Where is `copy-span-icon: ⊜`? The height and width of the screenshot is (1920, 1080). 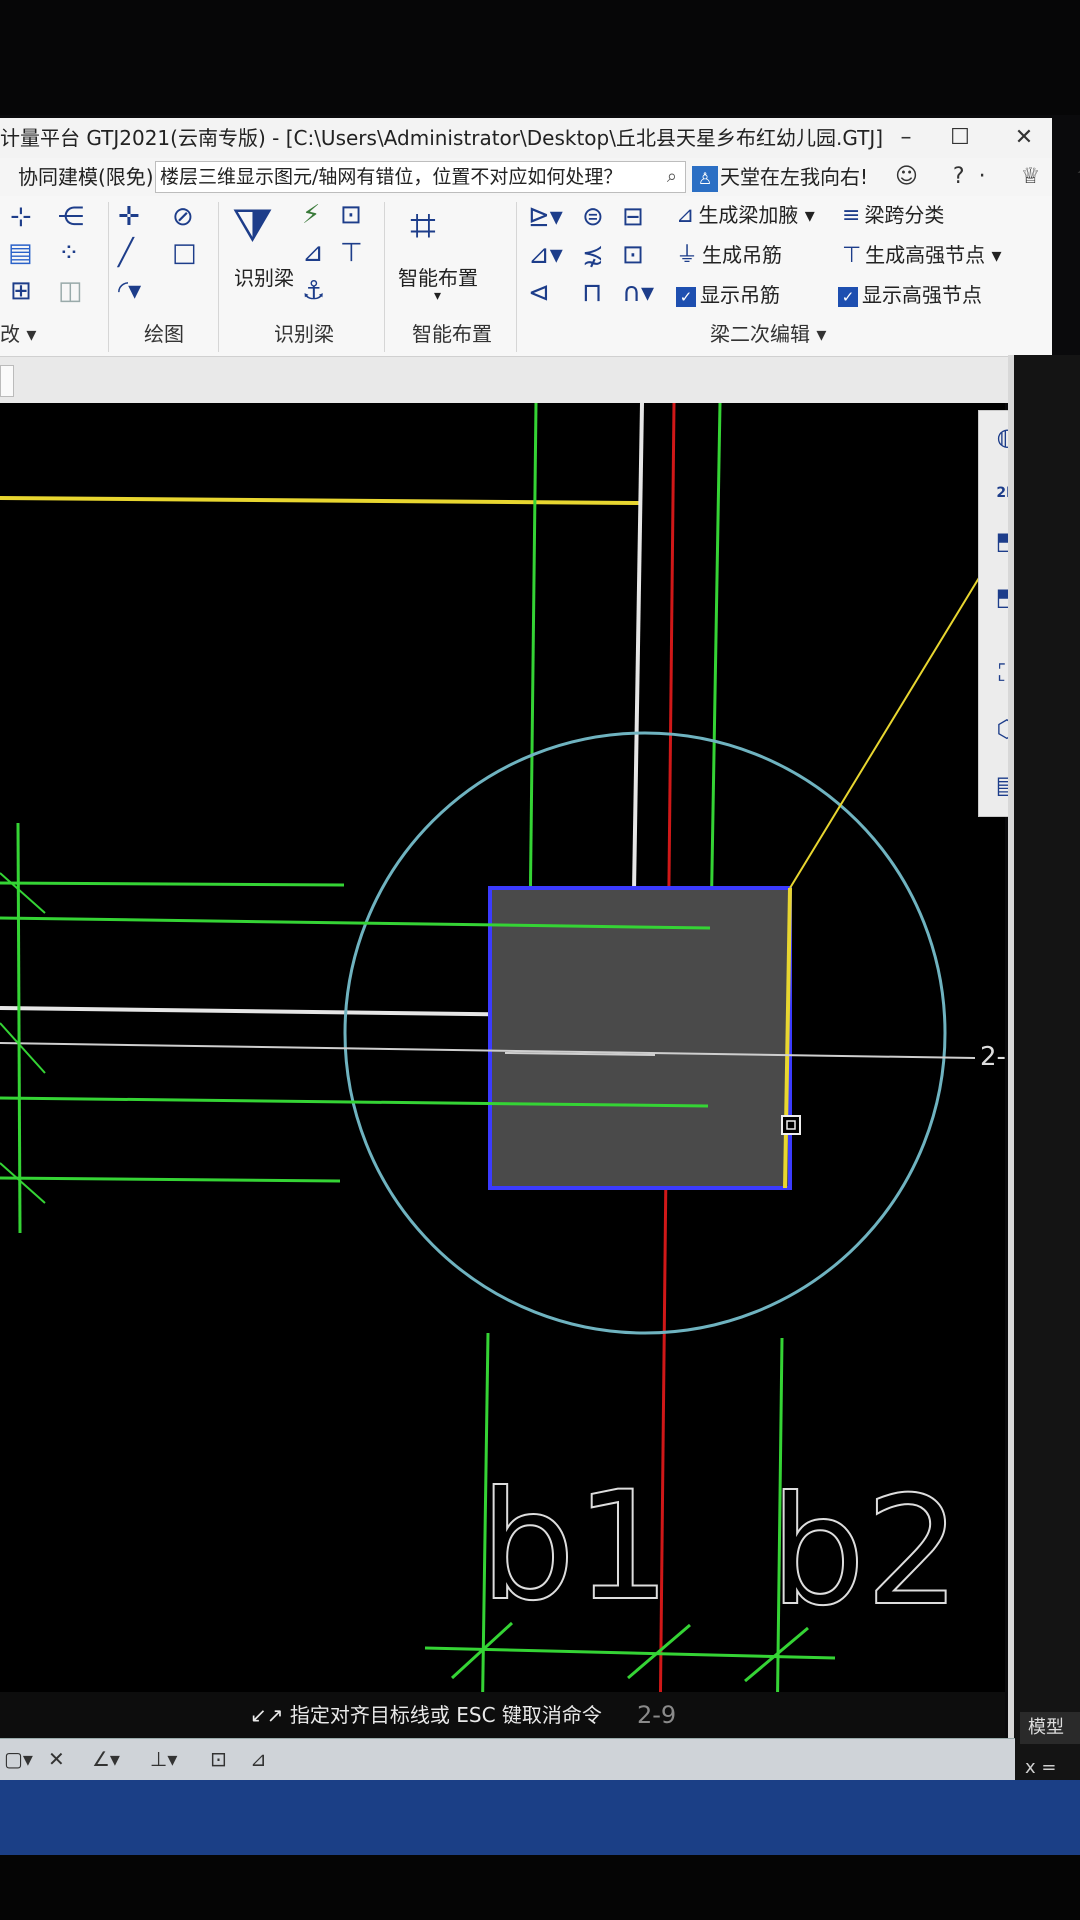
copy-span-icon: ⊜ is located at coordinates (593, 217).